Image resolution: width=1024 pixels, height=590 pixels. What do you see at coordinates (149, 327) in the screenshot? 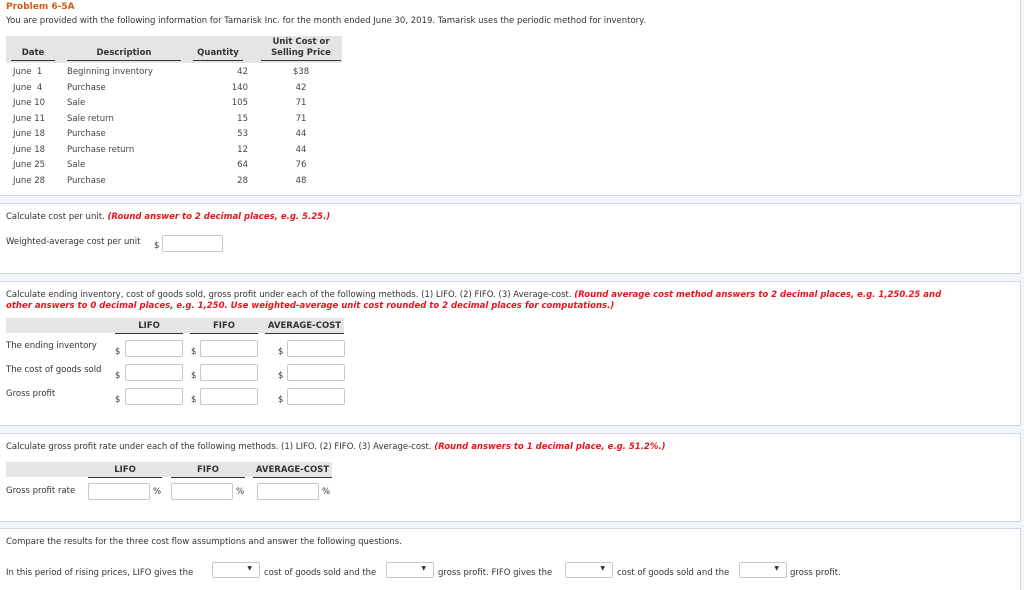
I see `col-header-lifo: LIFO` at bounding box center [149, 327].